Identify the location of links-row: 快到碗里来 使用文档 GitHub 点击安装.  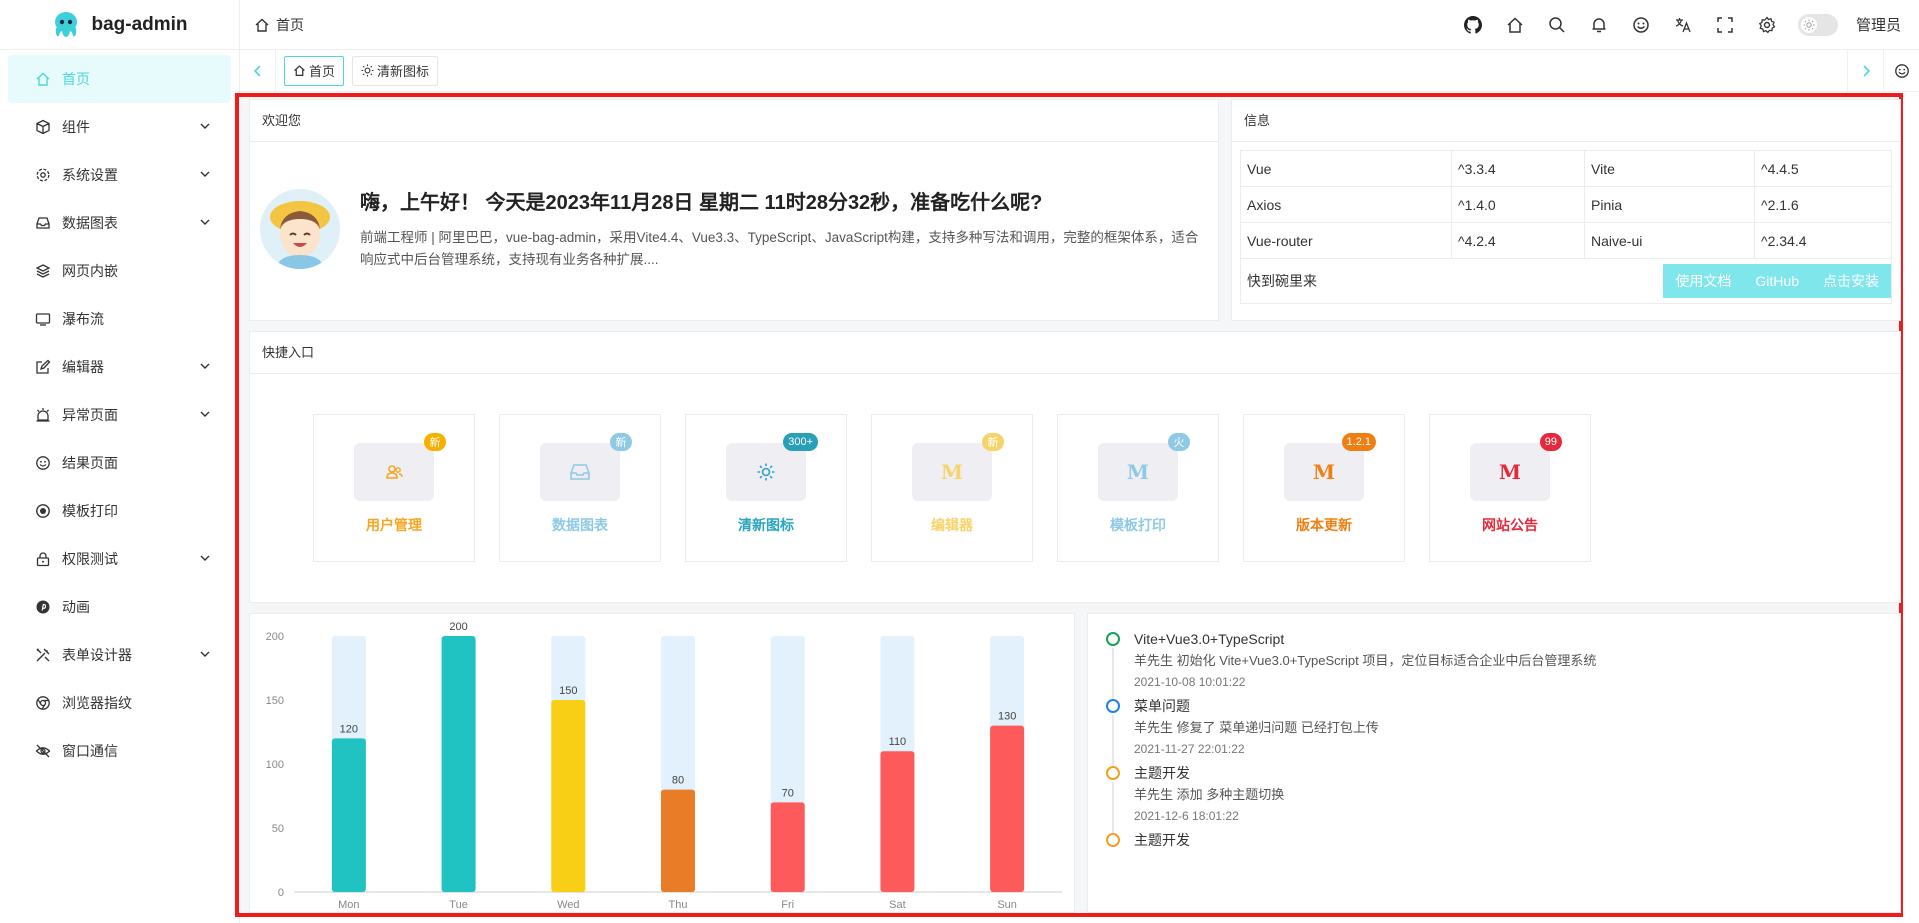
(1566, 281).